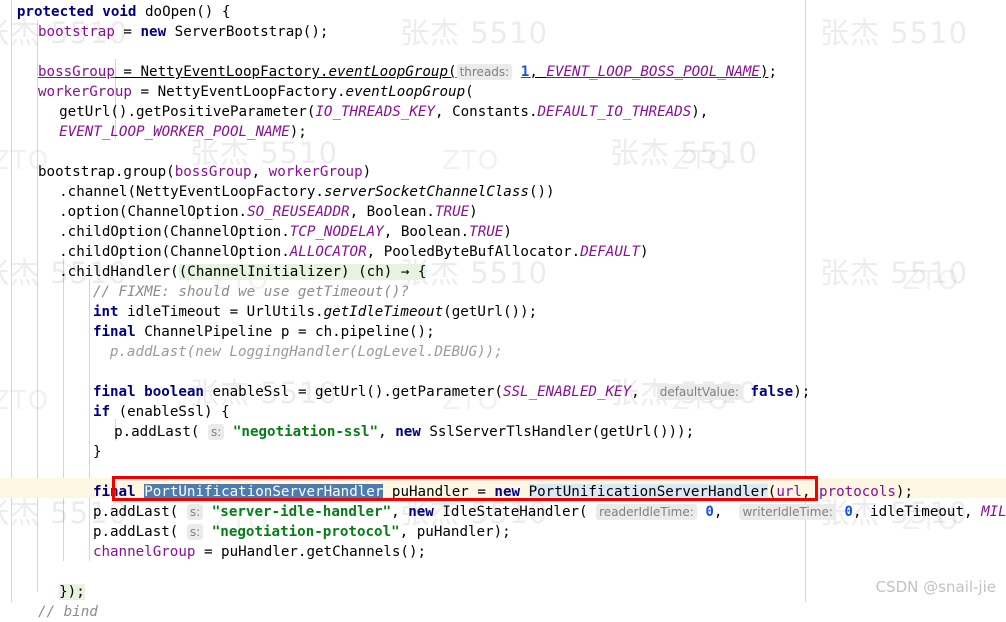 The width and height of the screenshot is (1006, 622). I want to click on code-token: enableSsl = getUrl().getParameter(, so click(353, 392).